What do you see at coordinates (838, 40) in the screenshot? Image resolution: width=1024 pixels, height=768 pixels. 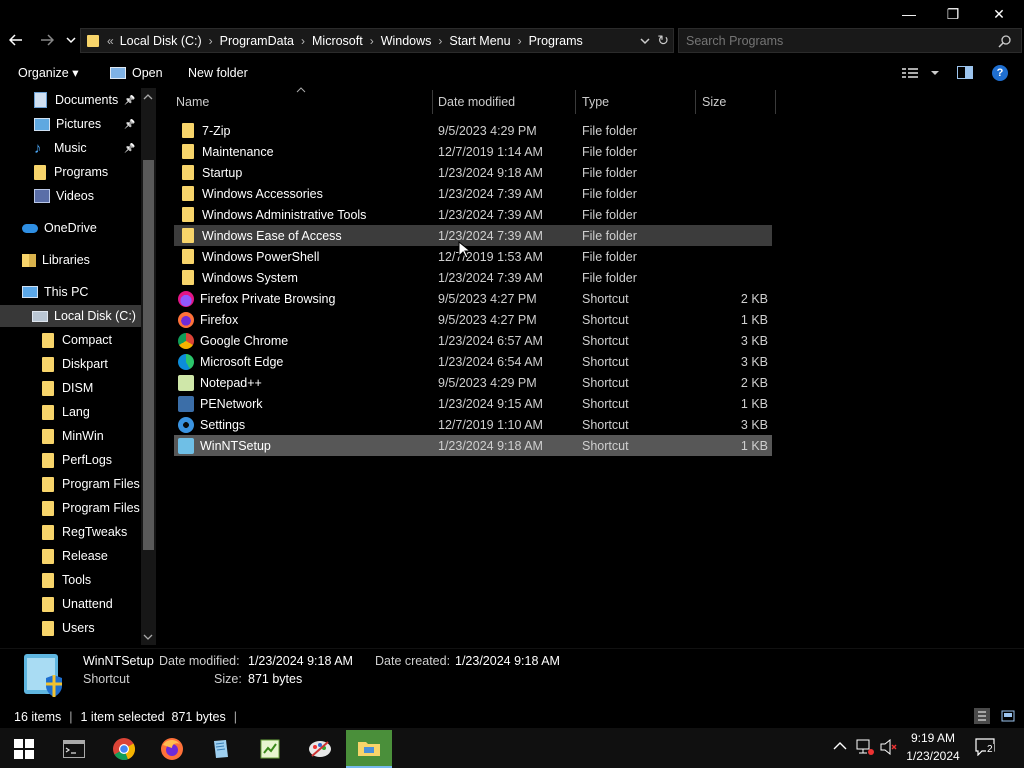 I see `search-input` at bounding box center [838, 40].